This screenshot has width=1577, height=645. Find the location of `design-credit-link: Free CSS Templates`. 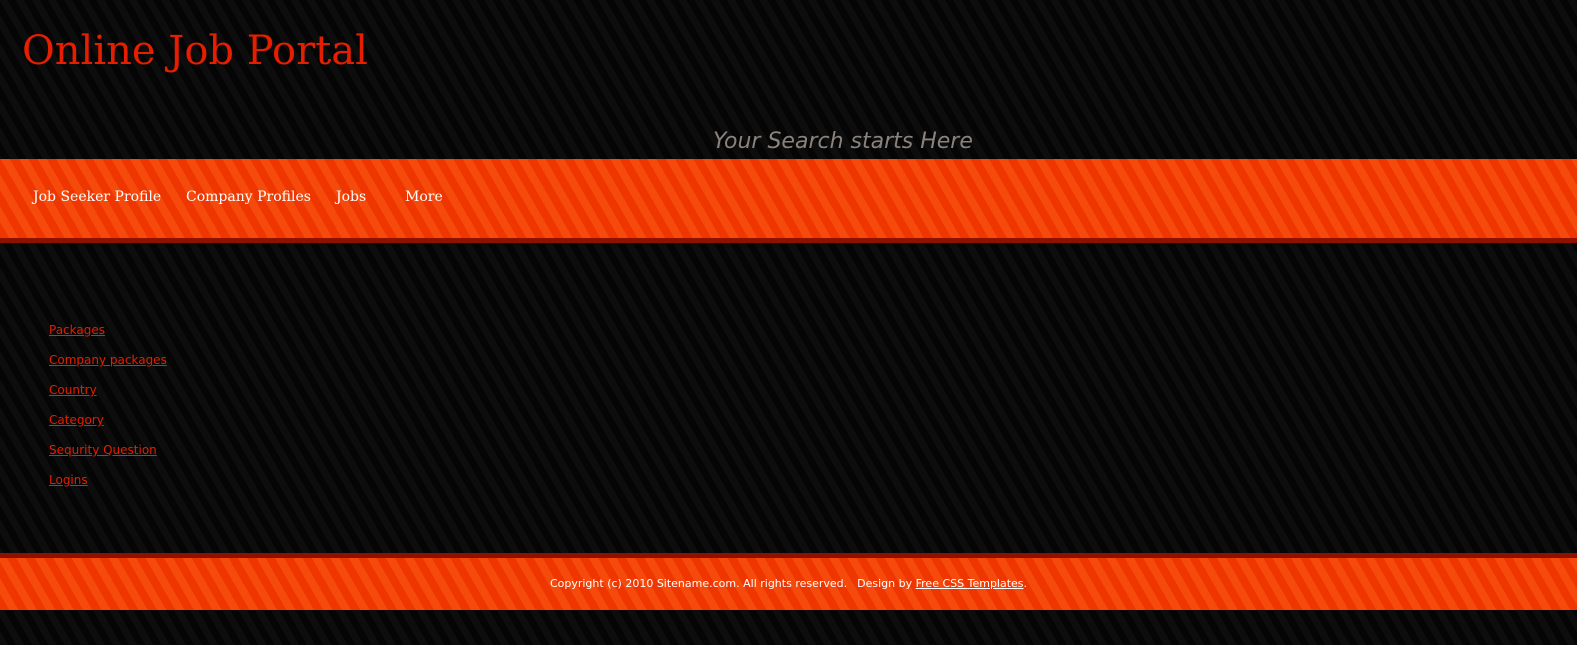

design-credit-link: Free CSS Templates is located at coordinates (970, 583).